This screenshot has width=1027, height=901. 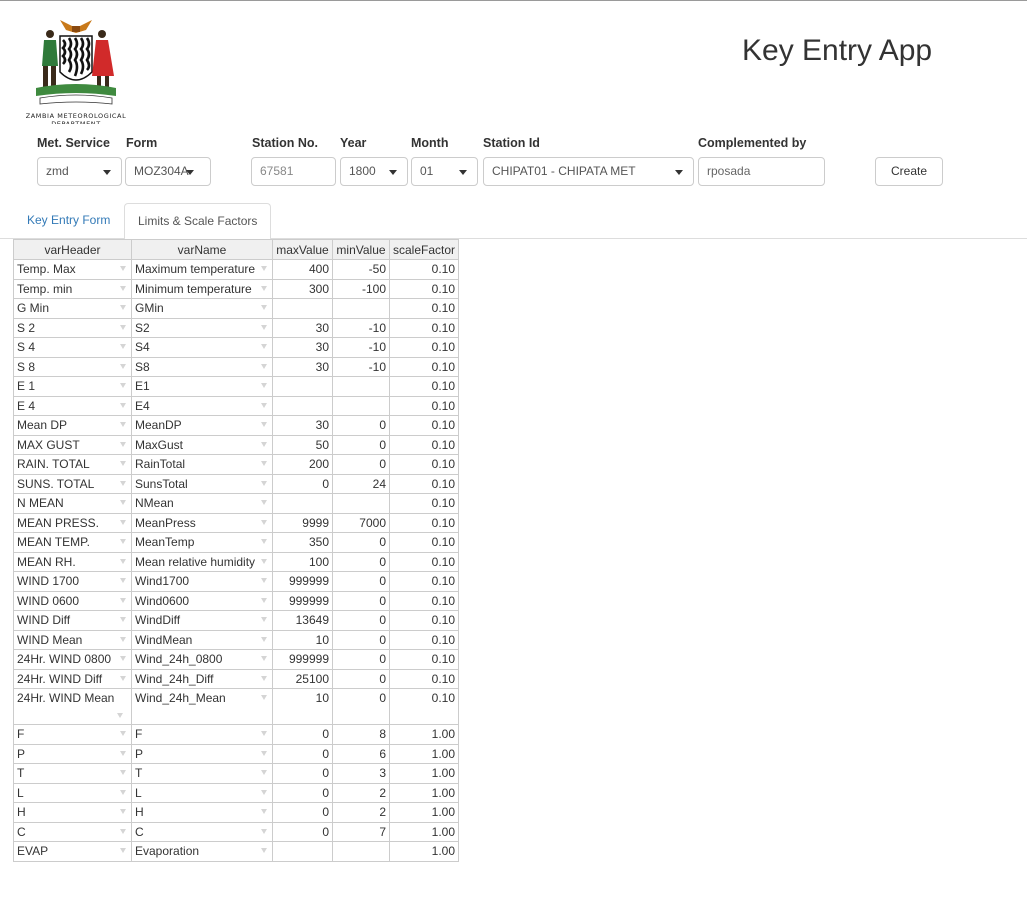 I want to click on cell-minvalue: -100, so click(x=361, y=288).